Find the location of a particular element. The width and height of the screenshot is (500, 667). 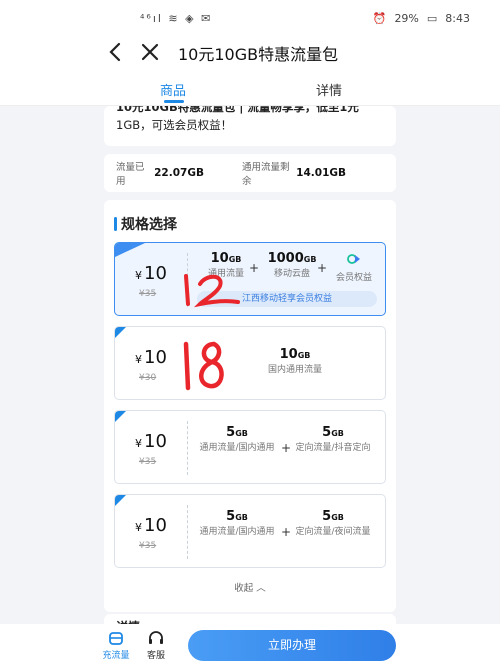

bottom-action-bar: 充流量 客服 立即办理 is located at coordinates (250, 645).